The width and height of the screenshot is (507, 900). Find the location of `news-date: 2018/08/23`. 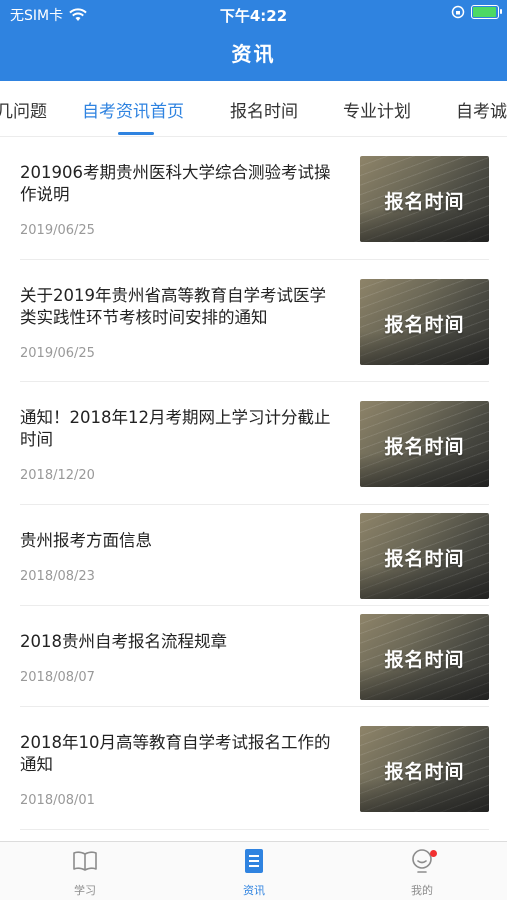

news-date: 2018/08/23 is located at coordinates (57, 576).